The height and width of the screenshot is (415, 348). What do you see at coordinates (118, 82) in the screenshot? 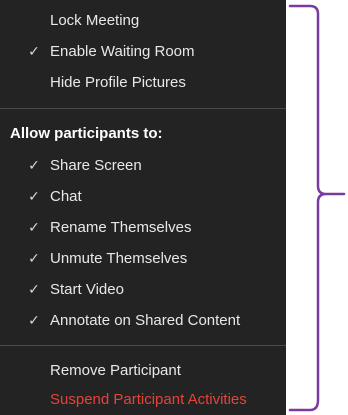
I see `menu-item-label: Hide Profile Pictures` at bounding box center [118, 82].